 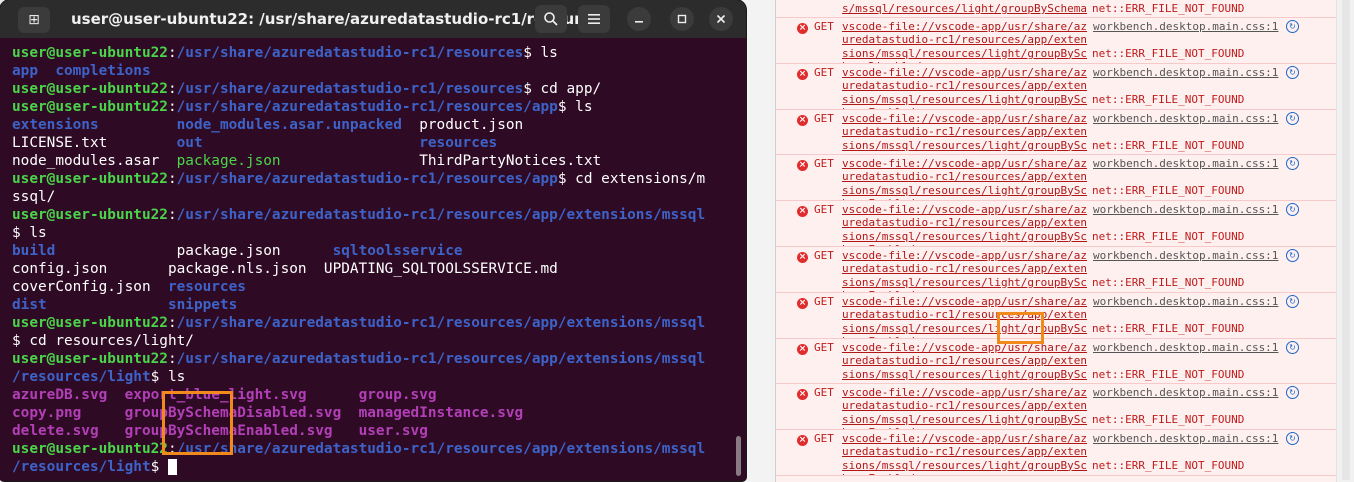 I want to click on terminal-text: copy.png, so click(x=47, y=413).